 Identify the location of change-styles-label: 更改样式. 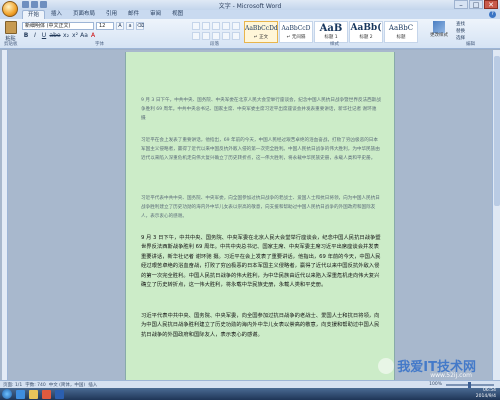
(439, 35).